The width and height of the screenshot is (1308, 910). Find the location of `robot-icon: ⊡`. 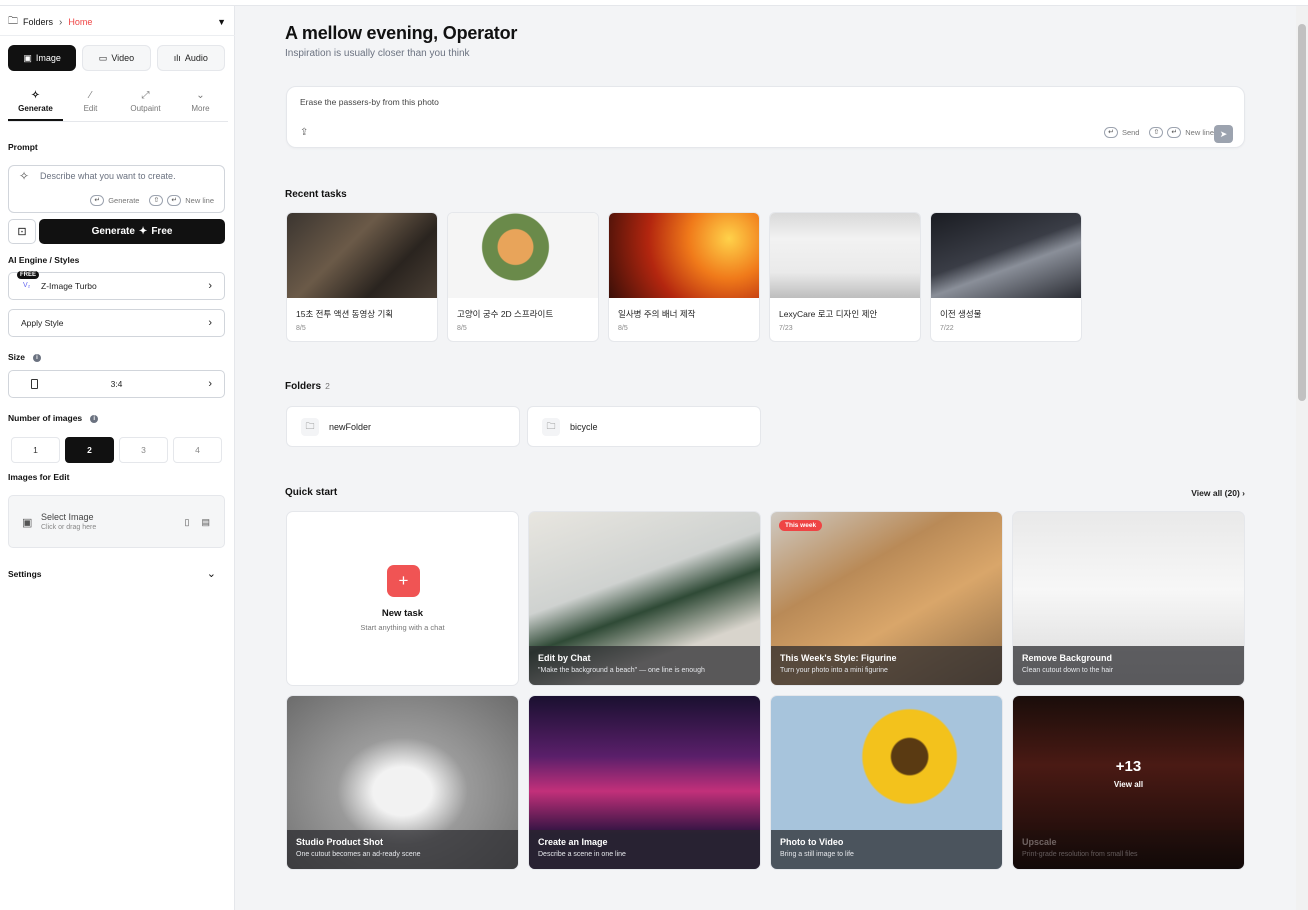

robot-icon: ⊡ is located at coordinates (22, 232).